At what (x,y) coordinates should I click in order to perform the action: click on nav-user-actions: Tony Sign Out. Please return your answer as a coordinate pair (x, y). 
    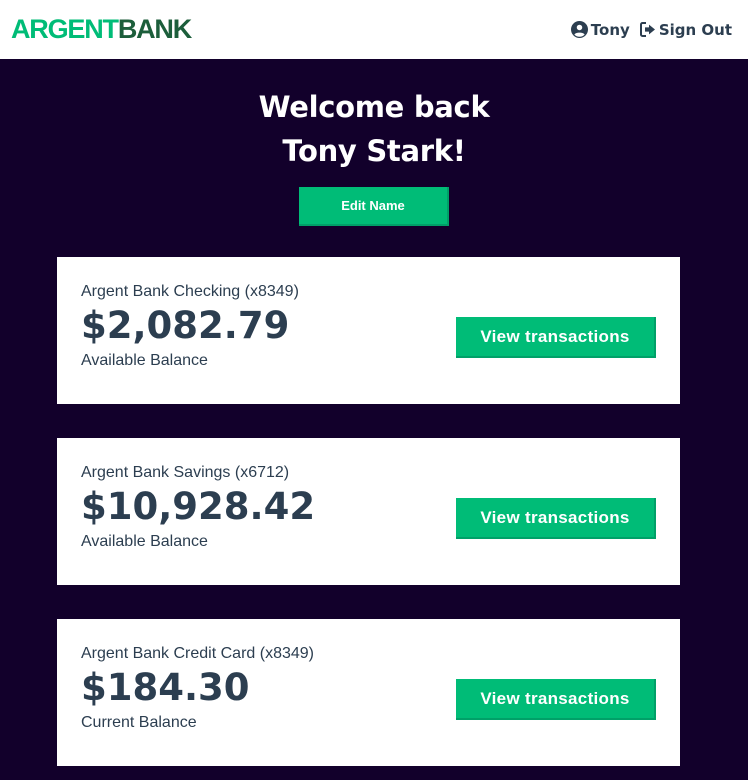
    Looking at the image, I should click on (651, 29).